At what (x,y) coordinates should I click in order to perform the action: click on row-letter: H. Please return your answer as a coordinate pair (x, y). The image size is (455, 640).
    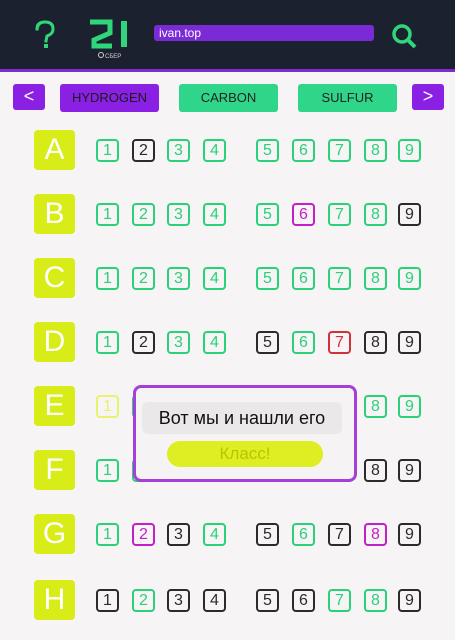
    Looking at the image, I should click on (54, 600).